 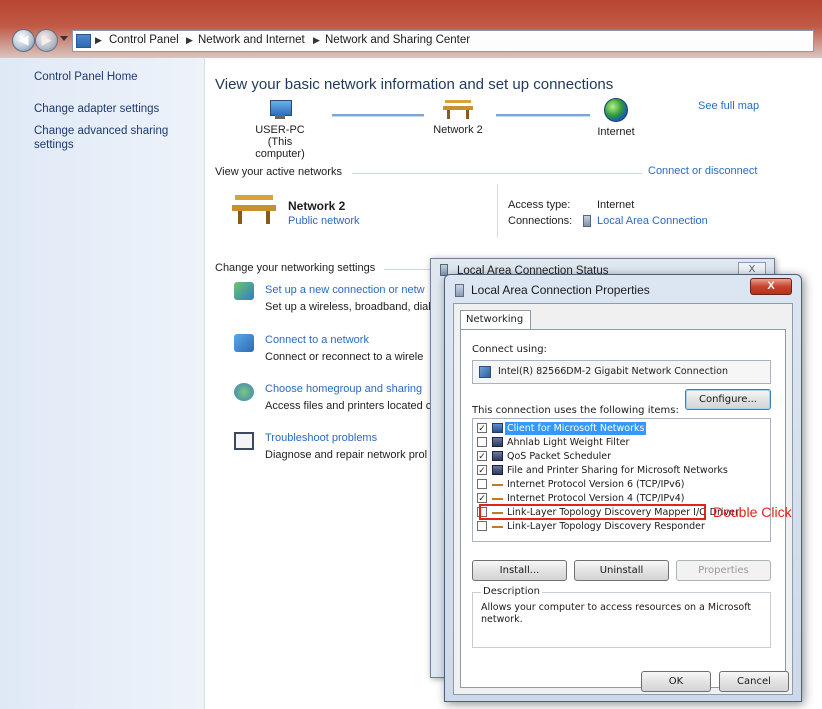 What do you see at coordinates (244, 343) in the screenshot?
I see `connect-network-icon` at bounding box center [244, 343].